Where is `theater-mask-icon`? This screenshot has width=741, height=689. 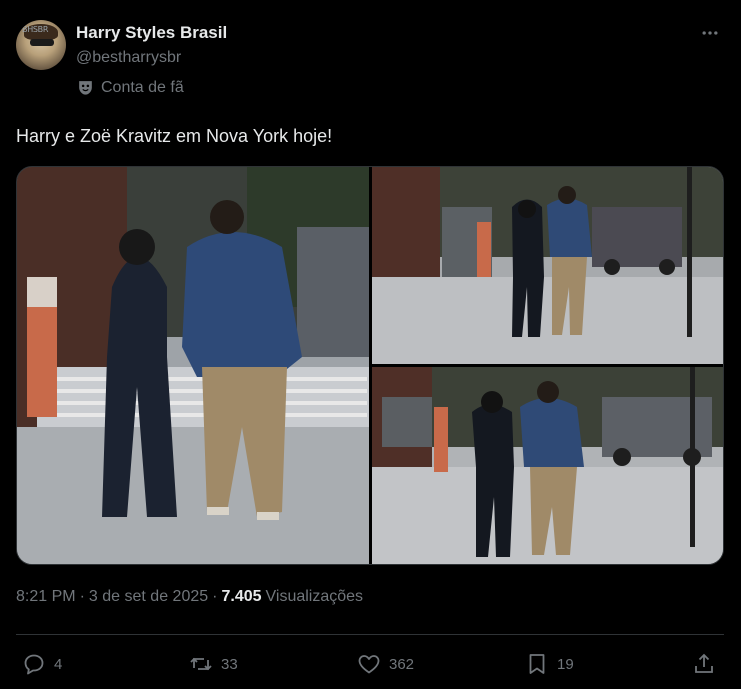 theater-mask-icon is located at coordinates (85, 88).